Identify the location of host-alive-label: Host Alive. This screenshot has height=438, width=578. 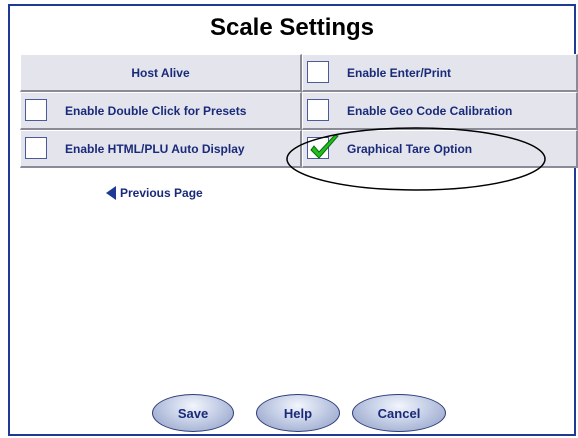
(160, 72).